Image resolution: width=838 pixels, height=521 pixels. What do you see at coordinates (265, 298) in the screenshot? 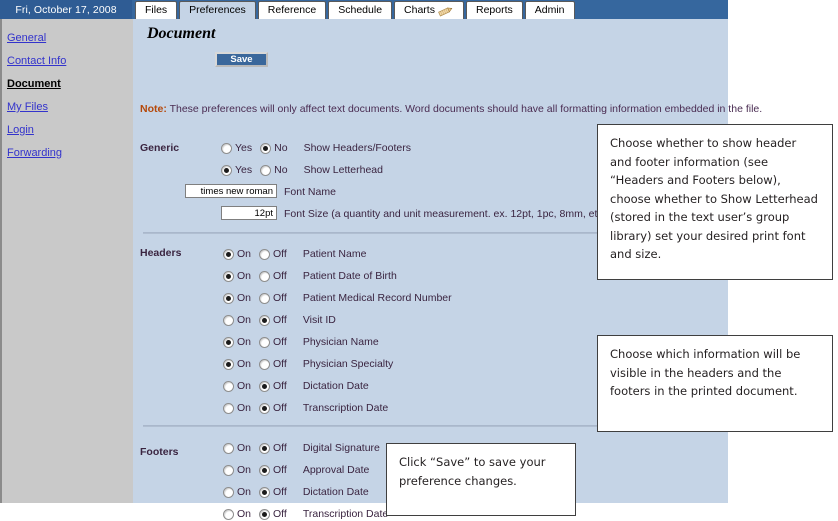
I see `radio-headers-row-2-off` at bounding box center [265, 298].